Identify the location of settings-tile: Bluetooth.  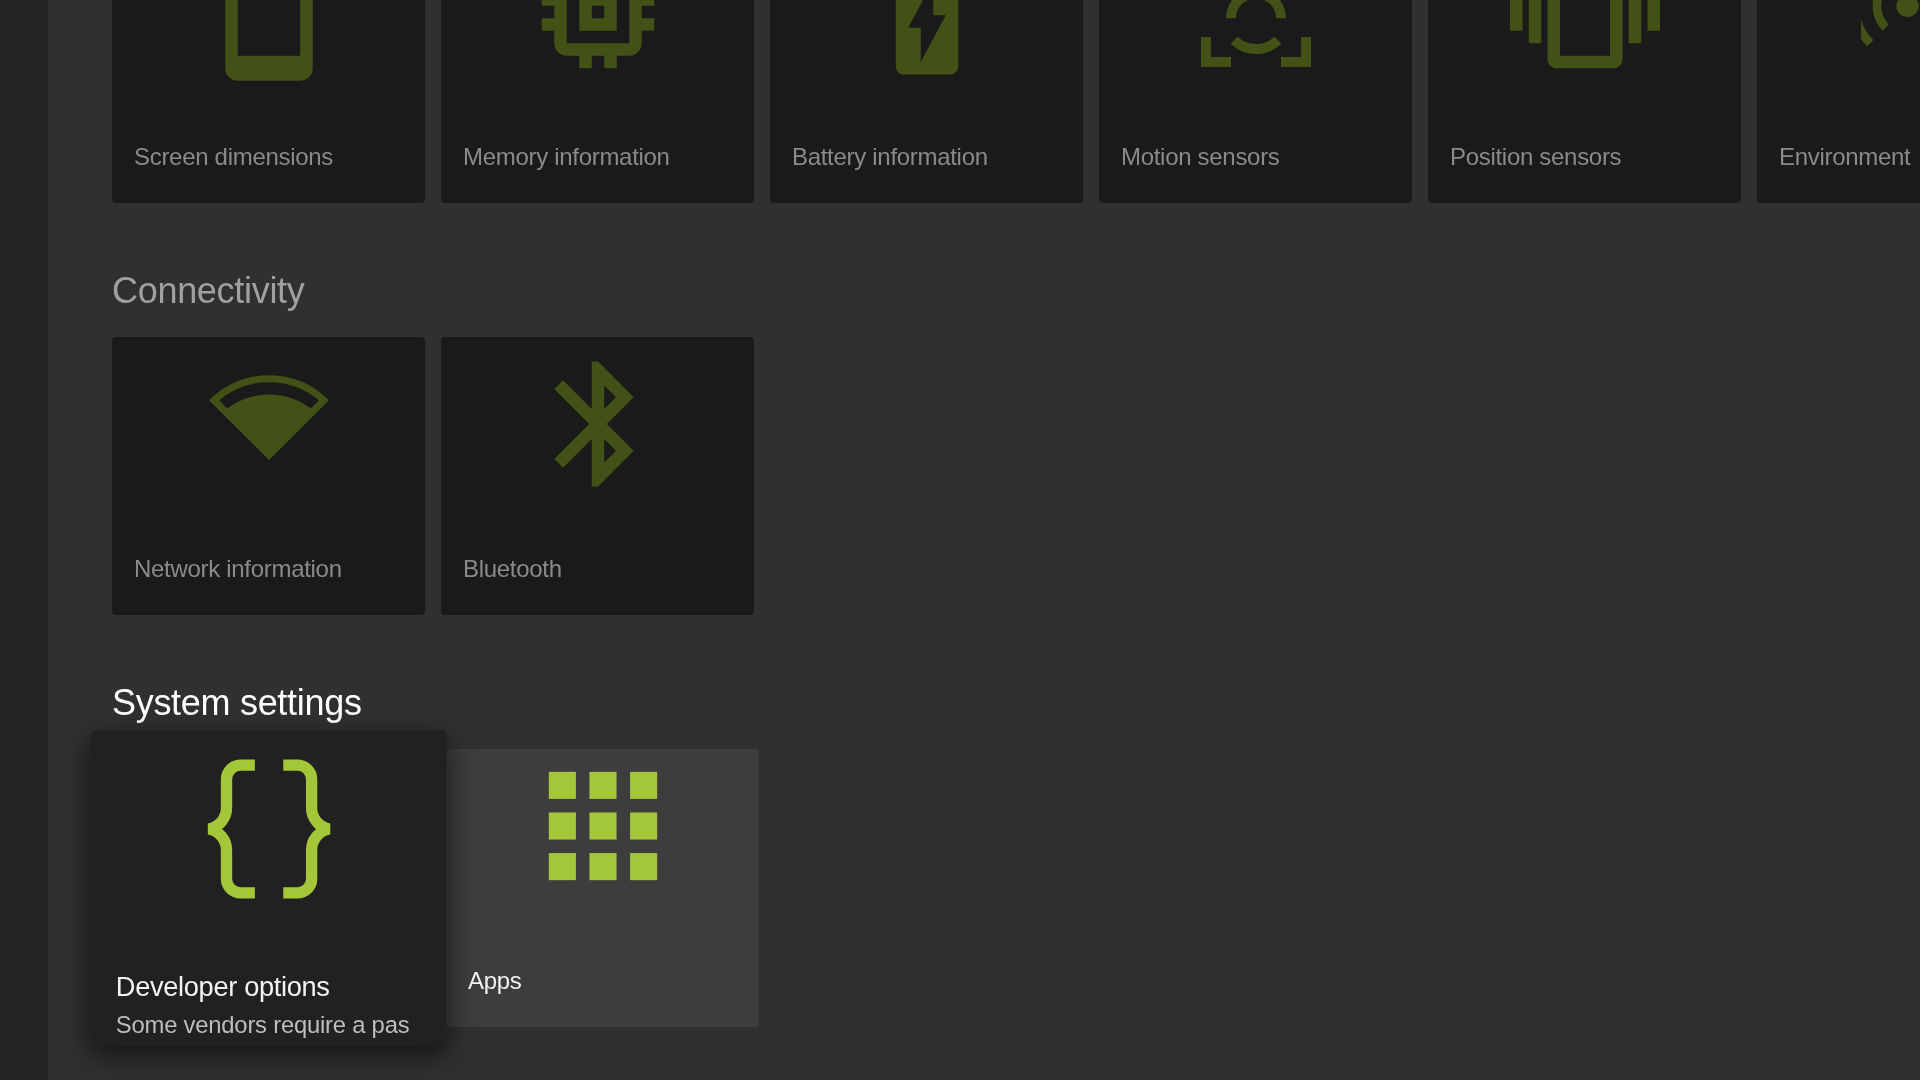
(597, 476).